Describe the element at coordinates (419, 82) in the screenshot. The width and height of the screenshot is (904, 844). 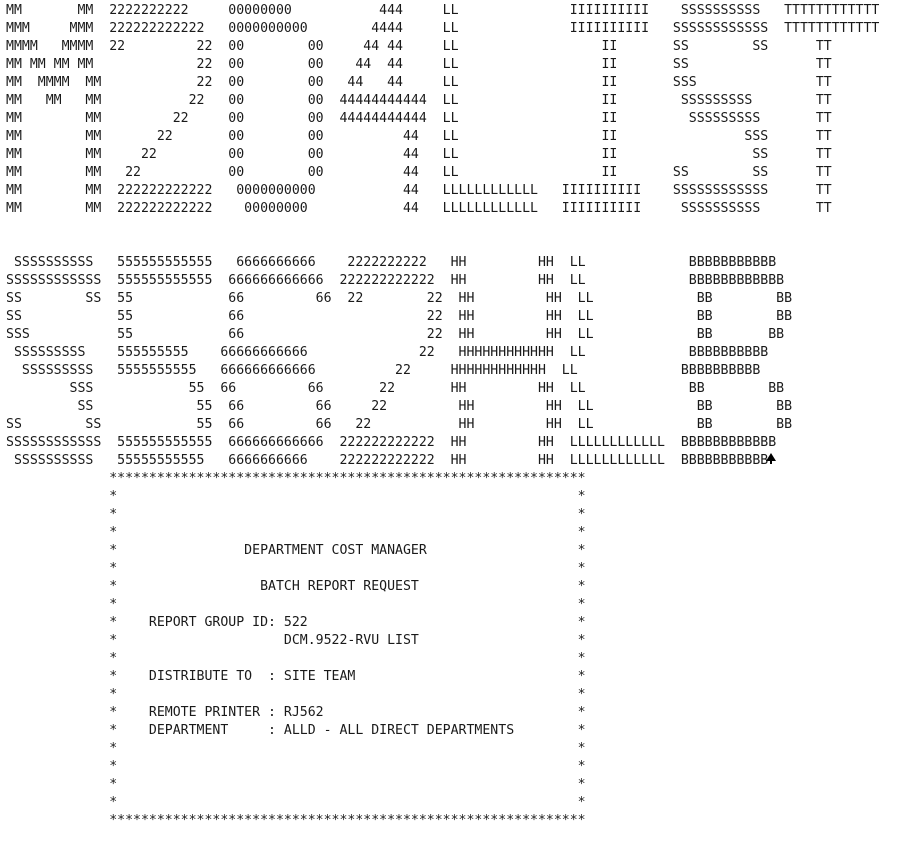
I see `banner-line: MM MMMM MM 22 00 00 44 44 LL II SSS TT` at that location.